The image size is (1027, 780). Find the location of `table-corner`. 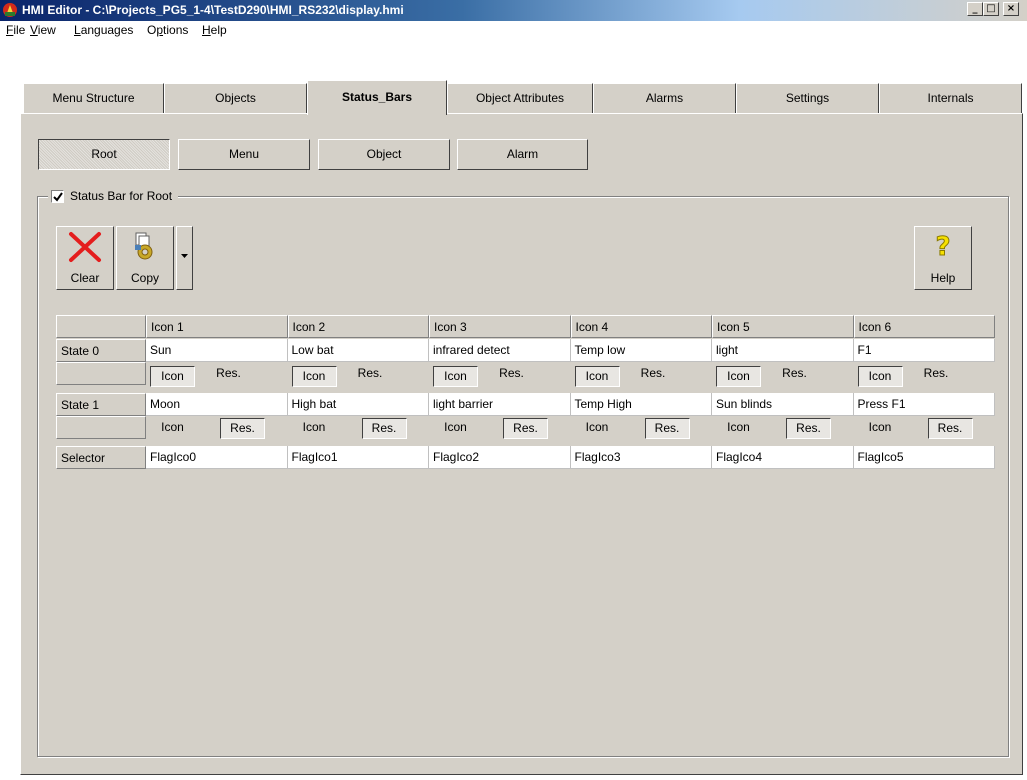

table-corner is located at coordinates (101, 326).